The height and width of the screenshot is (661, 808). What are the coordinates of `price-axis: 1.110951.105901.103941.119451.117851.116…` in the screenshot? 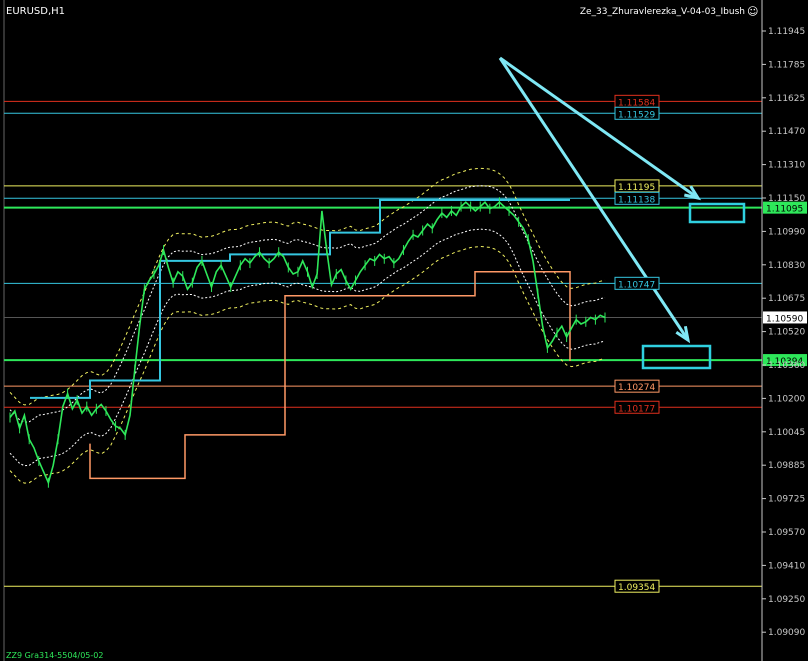 It's located at (784, 330).